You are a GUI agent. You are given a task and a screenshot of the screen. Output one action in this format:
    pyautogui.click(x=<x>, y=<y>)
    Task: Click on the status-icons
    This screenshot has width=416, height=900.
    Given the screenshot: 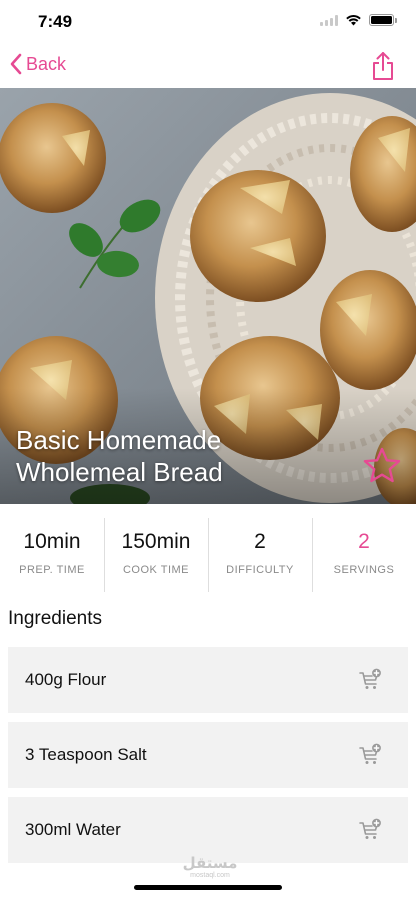 What is the action you would take?
    pyautogui.click(x=358, y=20)
    